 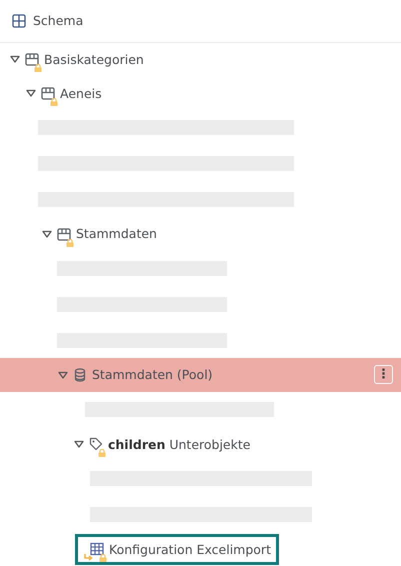 I want to click on tag-icon, so click(x=96, y=444).